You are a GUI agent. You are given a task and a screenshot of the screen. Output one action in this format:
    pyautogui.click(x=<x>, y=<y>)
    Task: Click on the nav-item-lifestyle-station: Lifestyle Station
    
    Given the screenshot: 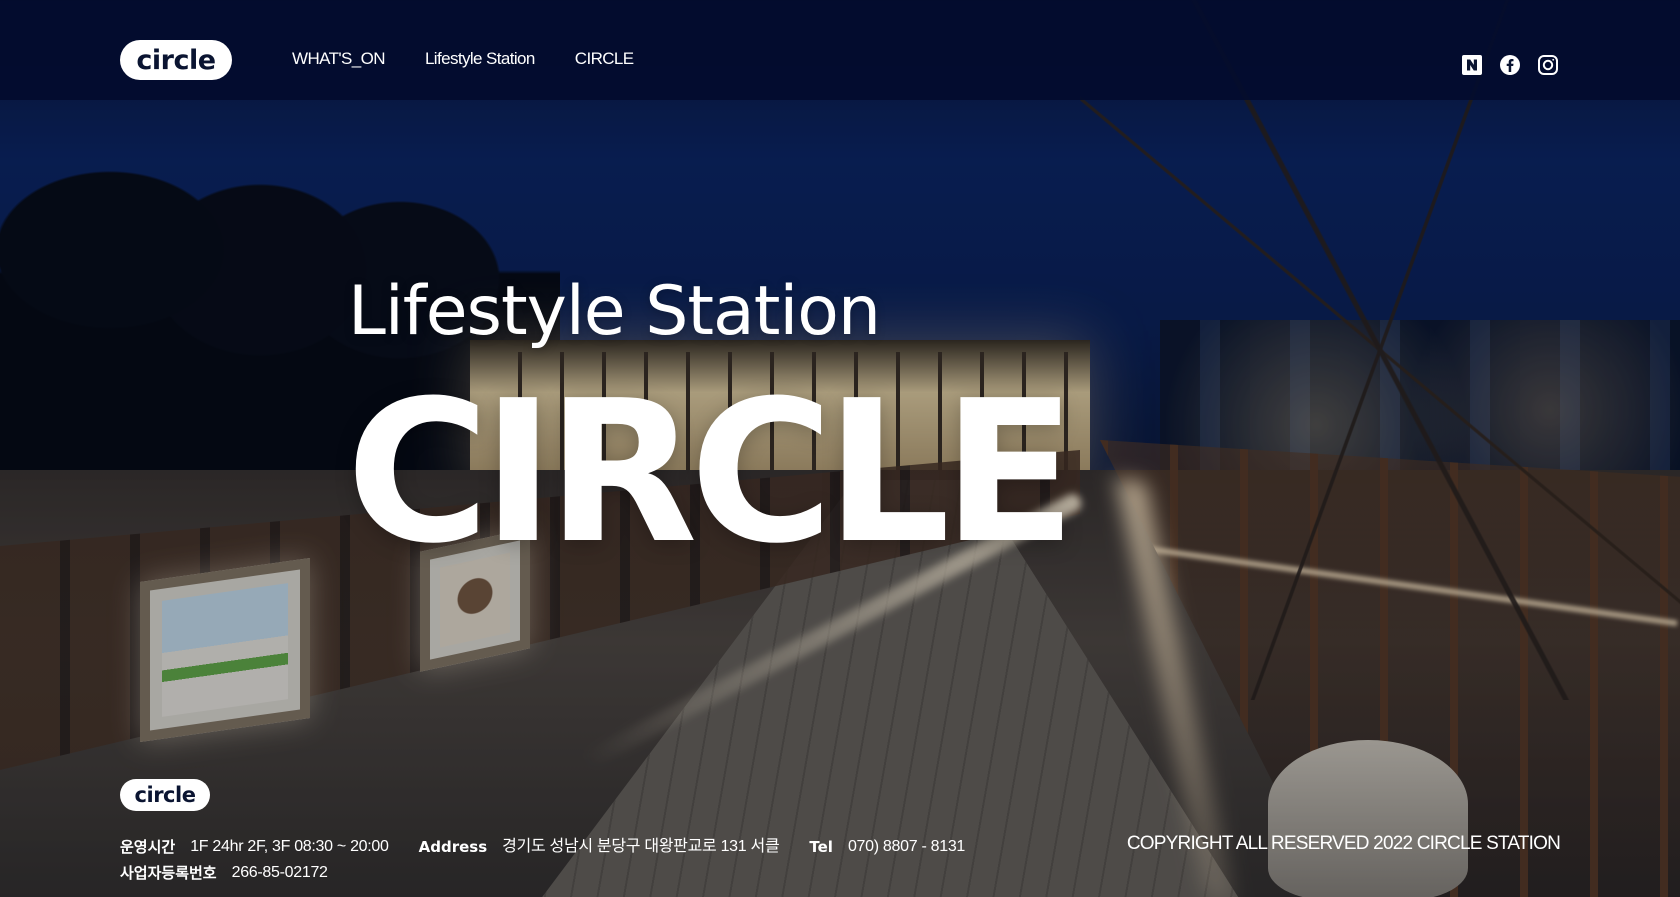 What is the action you would take?
    pyautogui.click(x=480, y=59)
    